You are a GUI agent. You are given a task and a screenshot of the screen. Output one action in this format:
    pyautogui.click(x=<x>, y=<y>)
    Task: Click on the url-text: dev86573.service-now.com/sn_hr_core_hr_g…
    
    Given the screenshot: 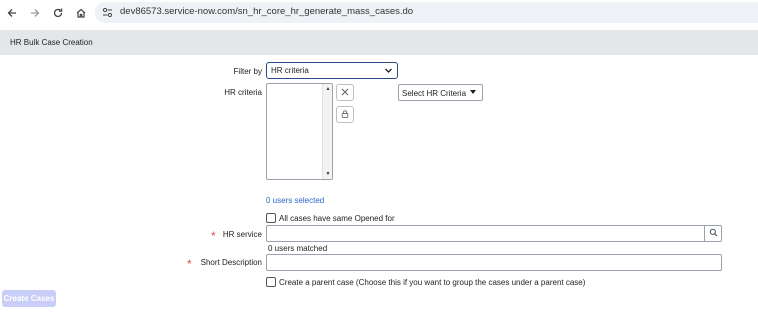 What is the action you would take?
    pyautogui.click(x=267, y=11)
    